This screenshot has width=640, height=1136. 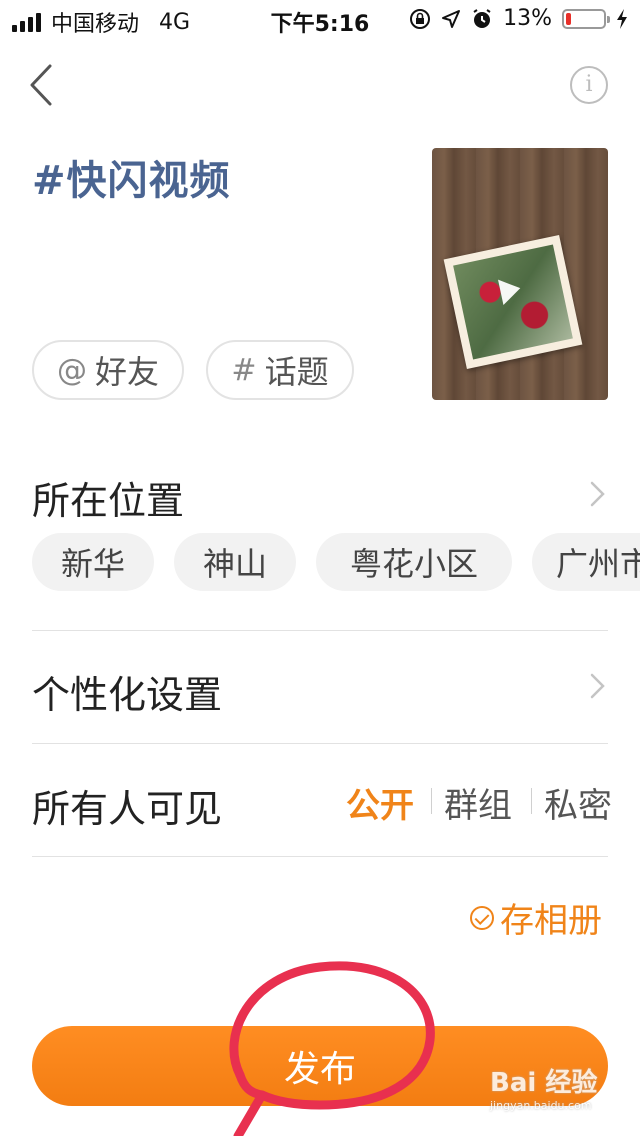 What do you see at coordinates (541, 1105) in the screenshot?
I see `watermark-url: jingyan.baidu.com` at bounding box center [541, 1105].